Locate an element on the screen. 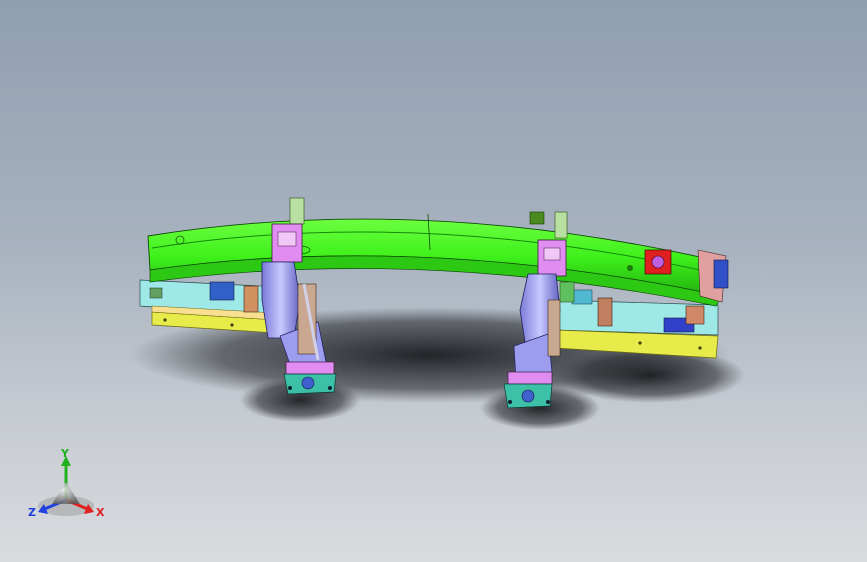 The image size is (867, 562). x-axis-label: X is located at coordinates (100, 512).